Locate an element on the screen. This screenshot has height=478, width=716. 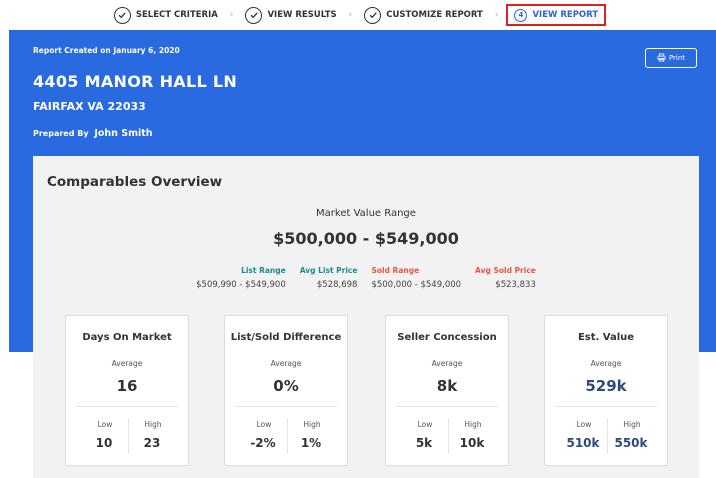
list-range: List Range $509,990 - $549,900 is located at coordinates (241, 278).